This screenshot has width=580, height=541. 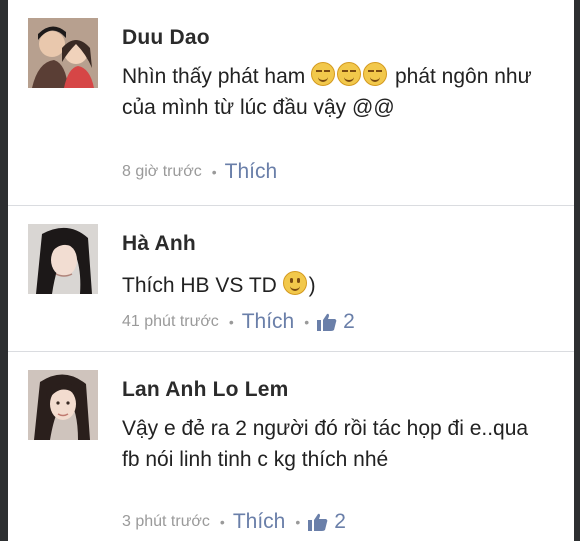 What do you see at coordinates (238, 322) in the screenshot?
I see `comment-meta: 41 phút trước • Thích • 2` at bounding box center [238, 322].